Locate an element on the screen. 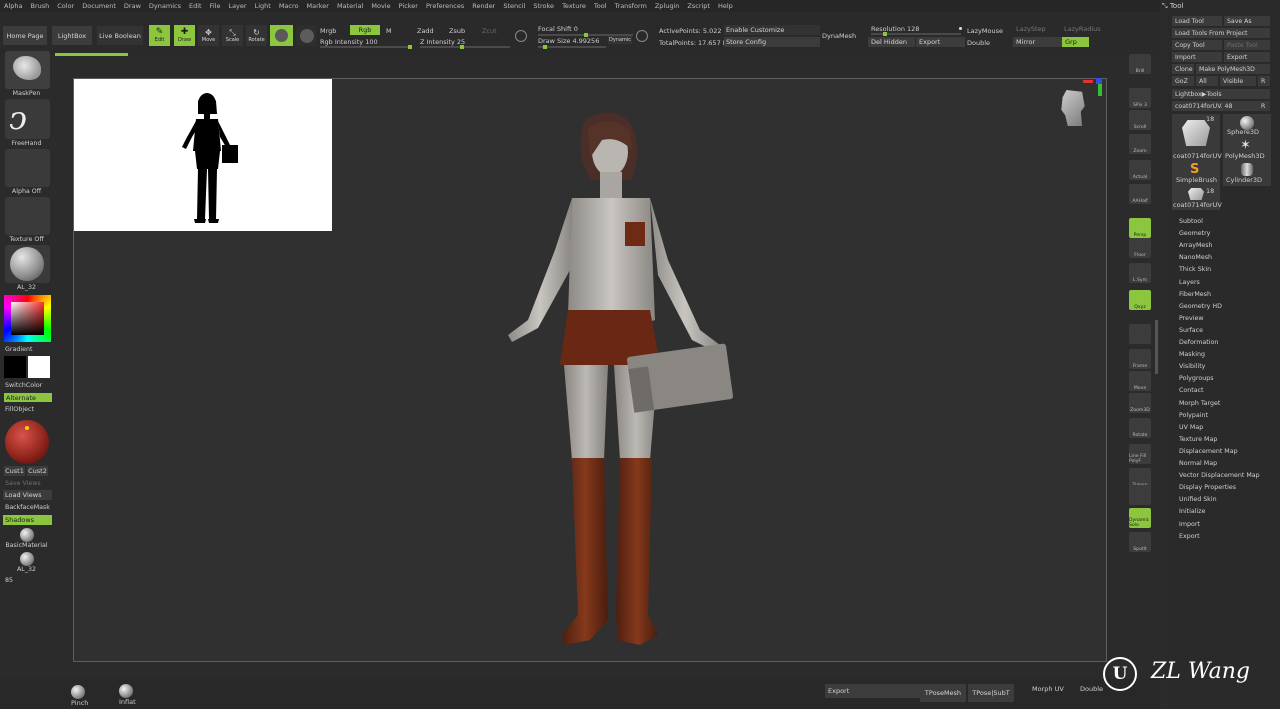  double-bottom-button: Double is located at coordinates (1091, 689).